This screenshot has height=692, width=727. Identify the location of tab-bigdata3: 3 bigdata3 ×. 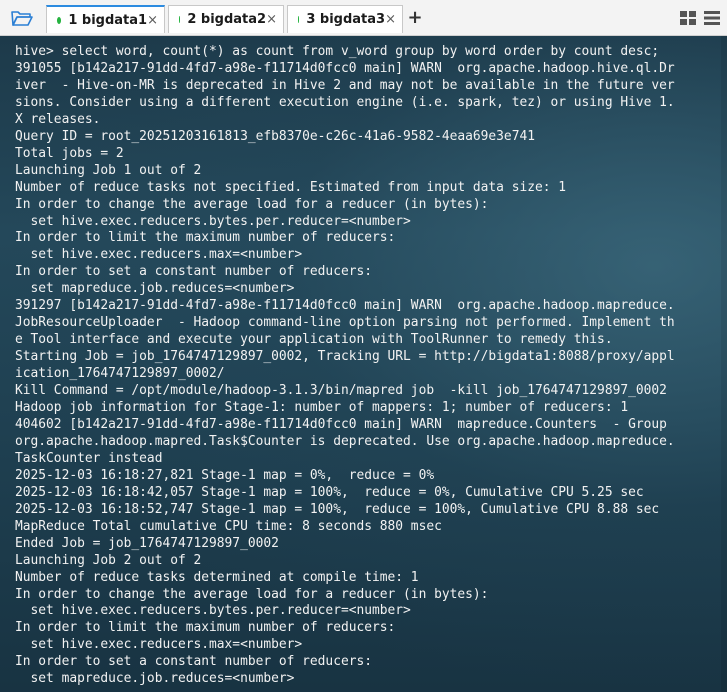
(345, 19).